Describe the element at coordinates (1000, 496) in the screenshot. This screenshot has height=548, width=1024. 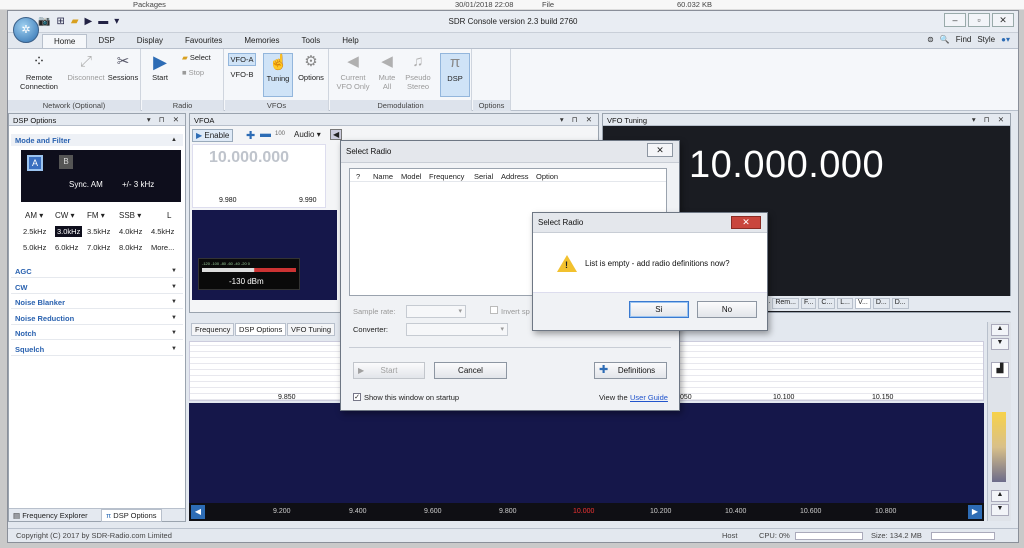
I see `expand-up-icon: ▲` at that location.